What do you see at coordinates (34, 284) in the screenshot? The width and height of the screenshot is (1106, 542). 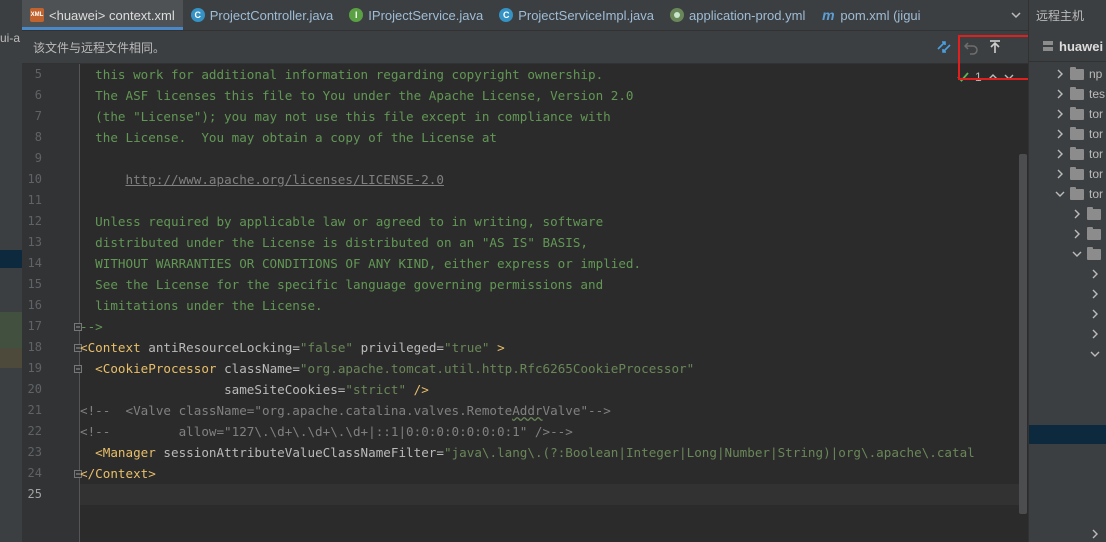 I see `line-number: 15` at bounding box center [34, 284].